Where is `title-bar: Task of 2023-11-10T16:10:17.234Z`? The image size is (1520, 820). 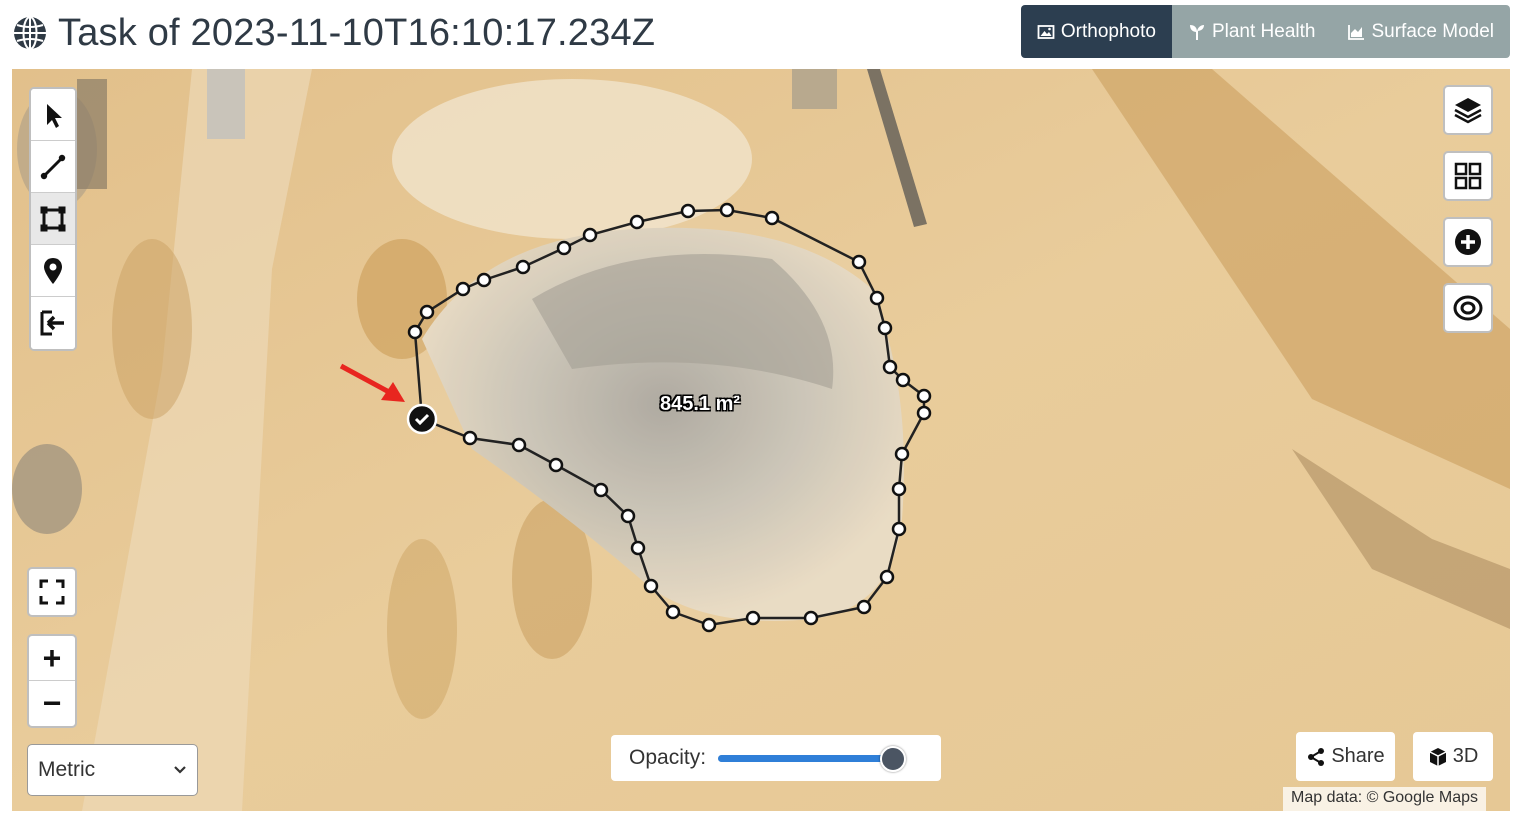
title-bar: Task of 2023-11-10T16:10:17.234Z is located at coordinates (333, 33).